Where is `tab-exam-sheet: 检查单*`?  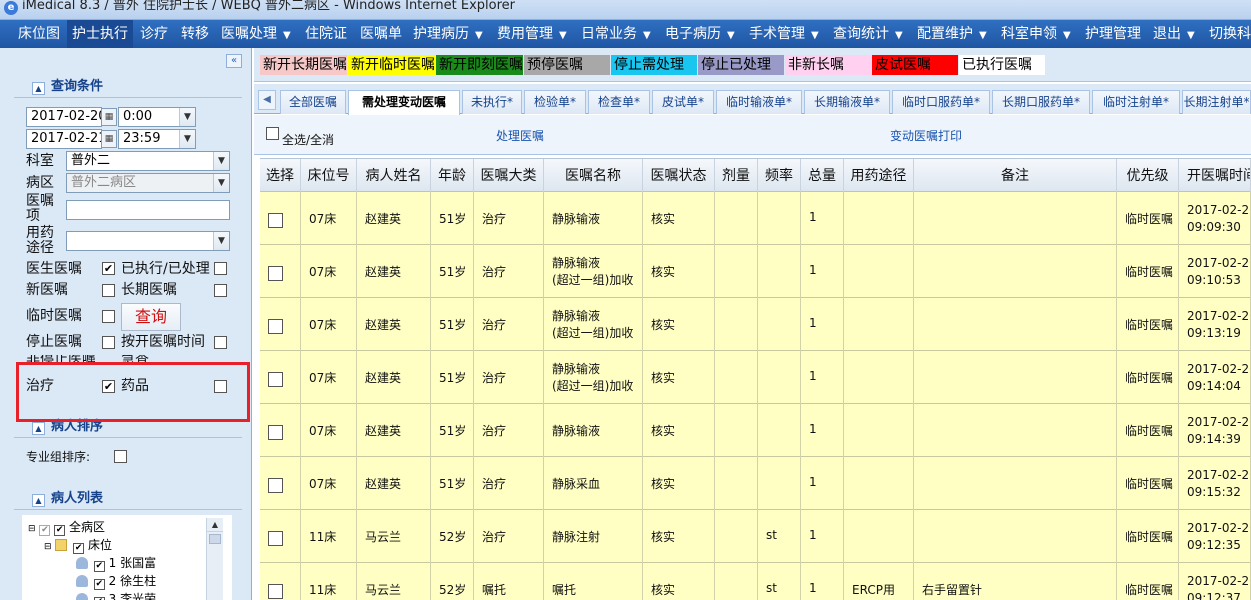
tab-exam-sheet: 检查单* is located at coordinates (619, 102).